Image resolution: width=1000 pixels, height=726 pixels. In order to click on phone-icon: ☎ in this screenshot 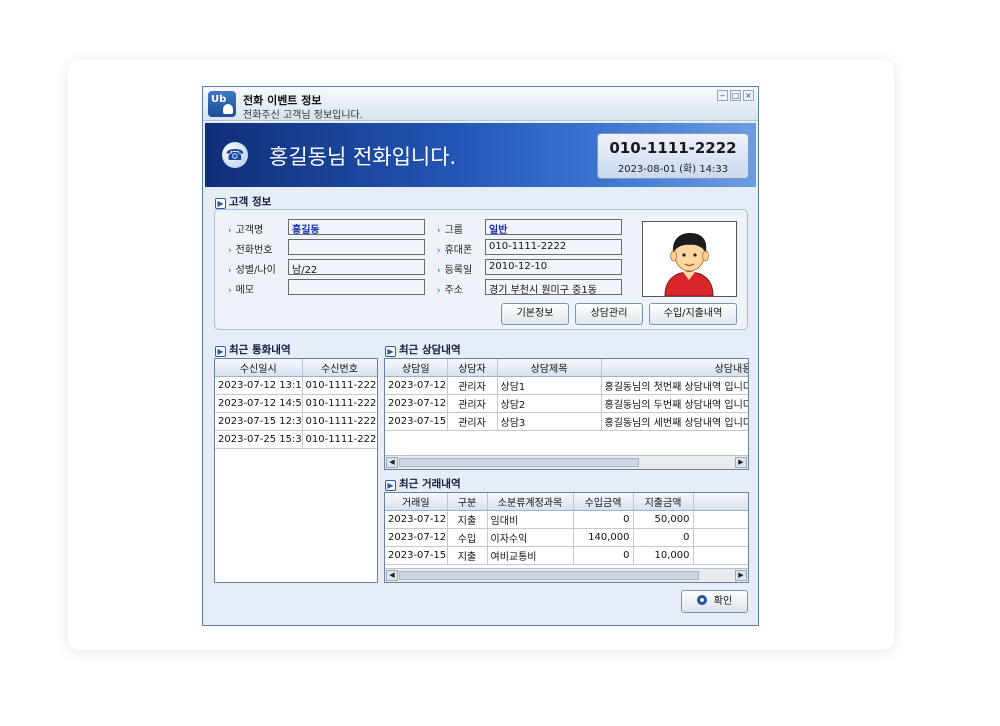, I will do `click(235, 155)`.